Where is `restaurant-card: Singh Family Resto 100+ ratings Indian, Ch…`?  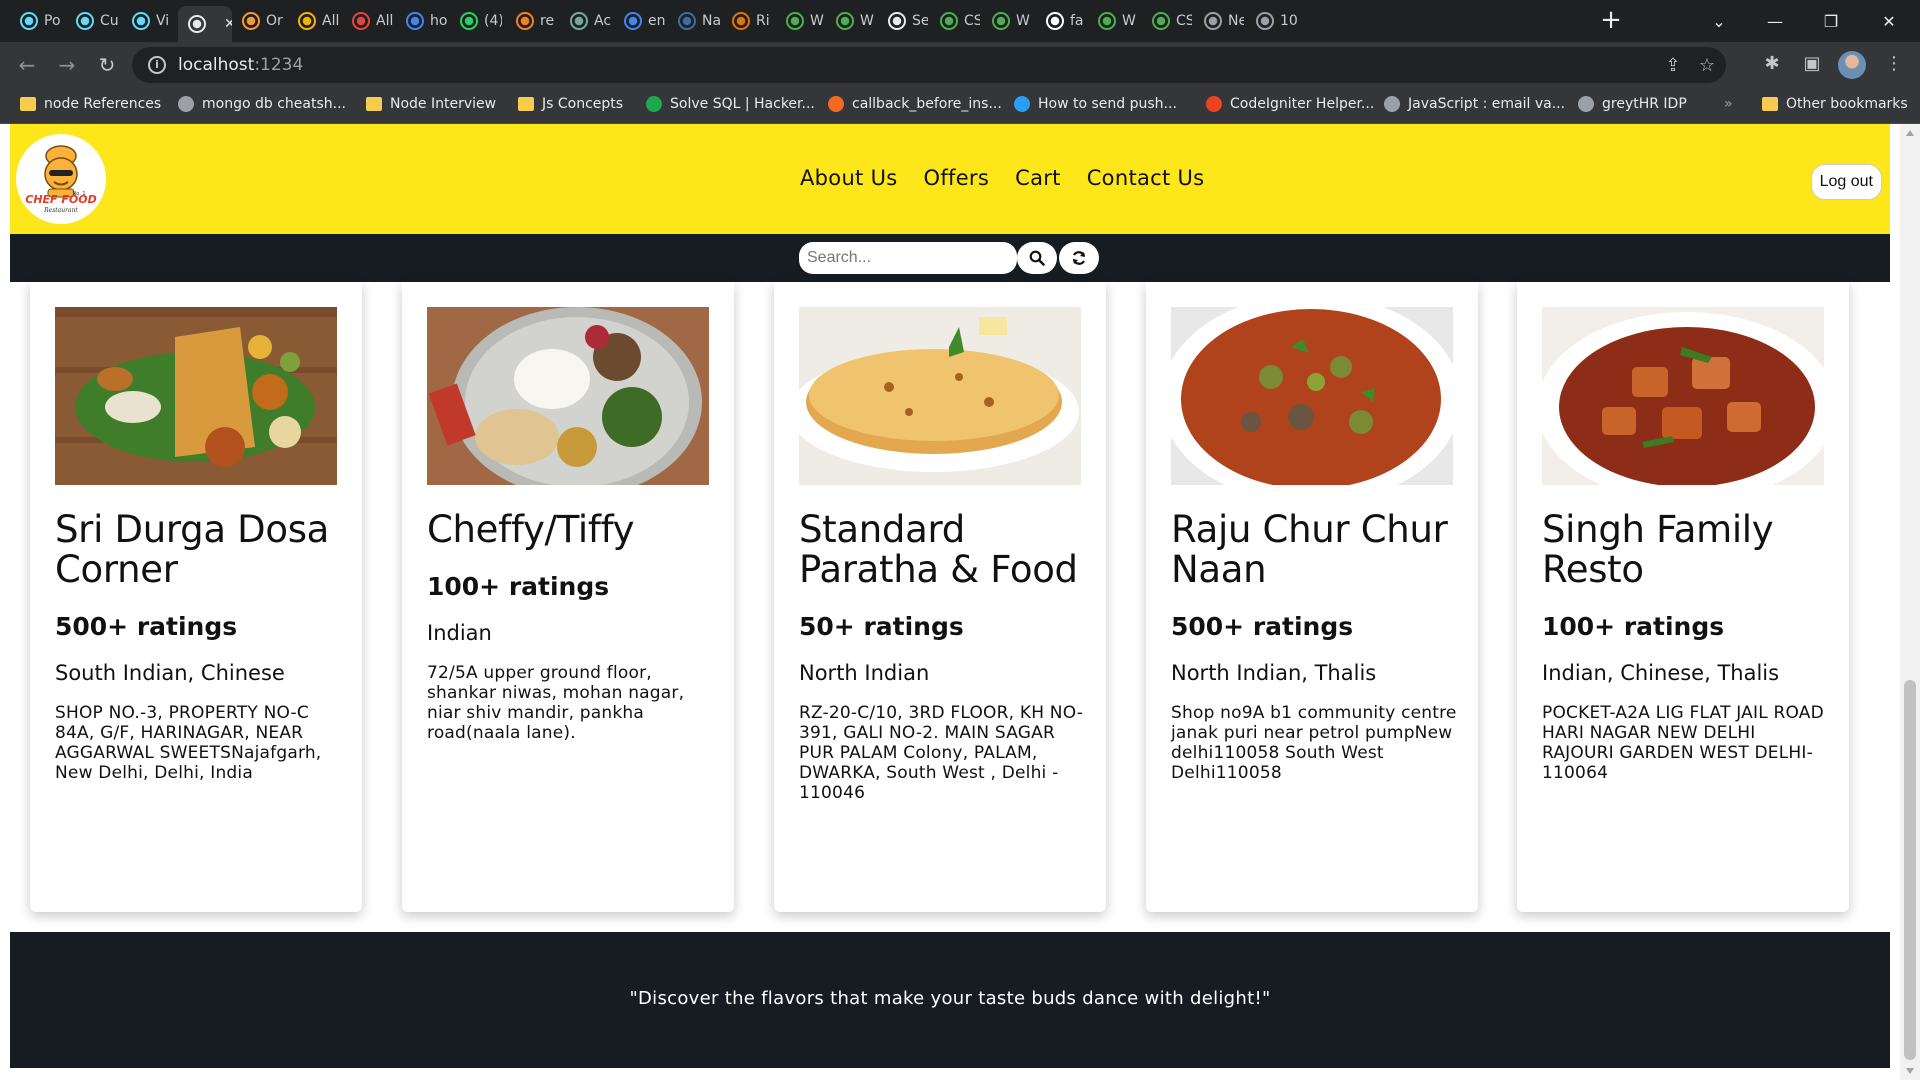
restaurant-card: Singh Family Resto 100+ ratings Indian, Ch… is located at coordinates (1683, 597).